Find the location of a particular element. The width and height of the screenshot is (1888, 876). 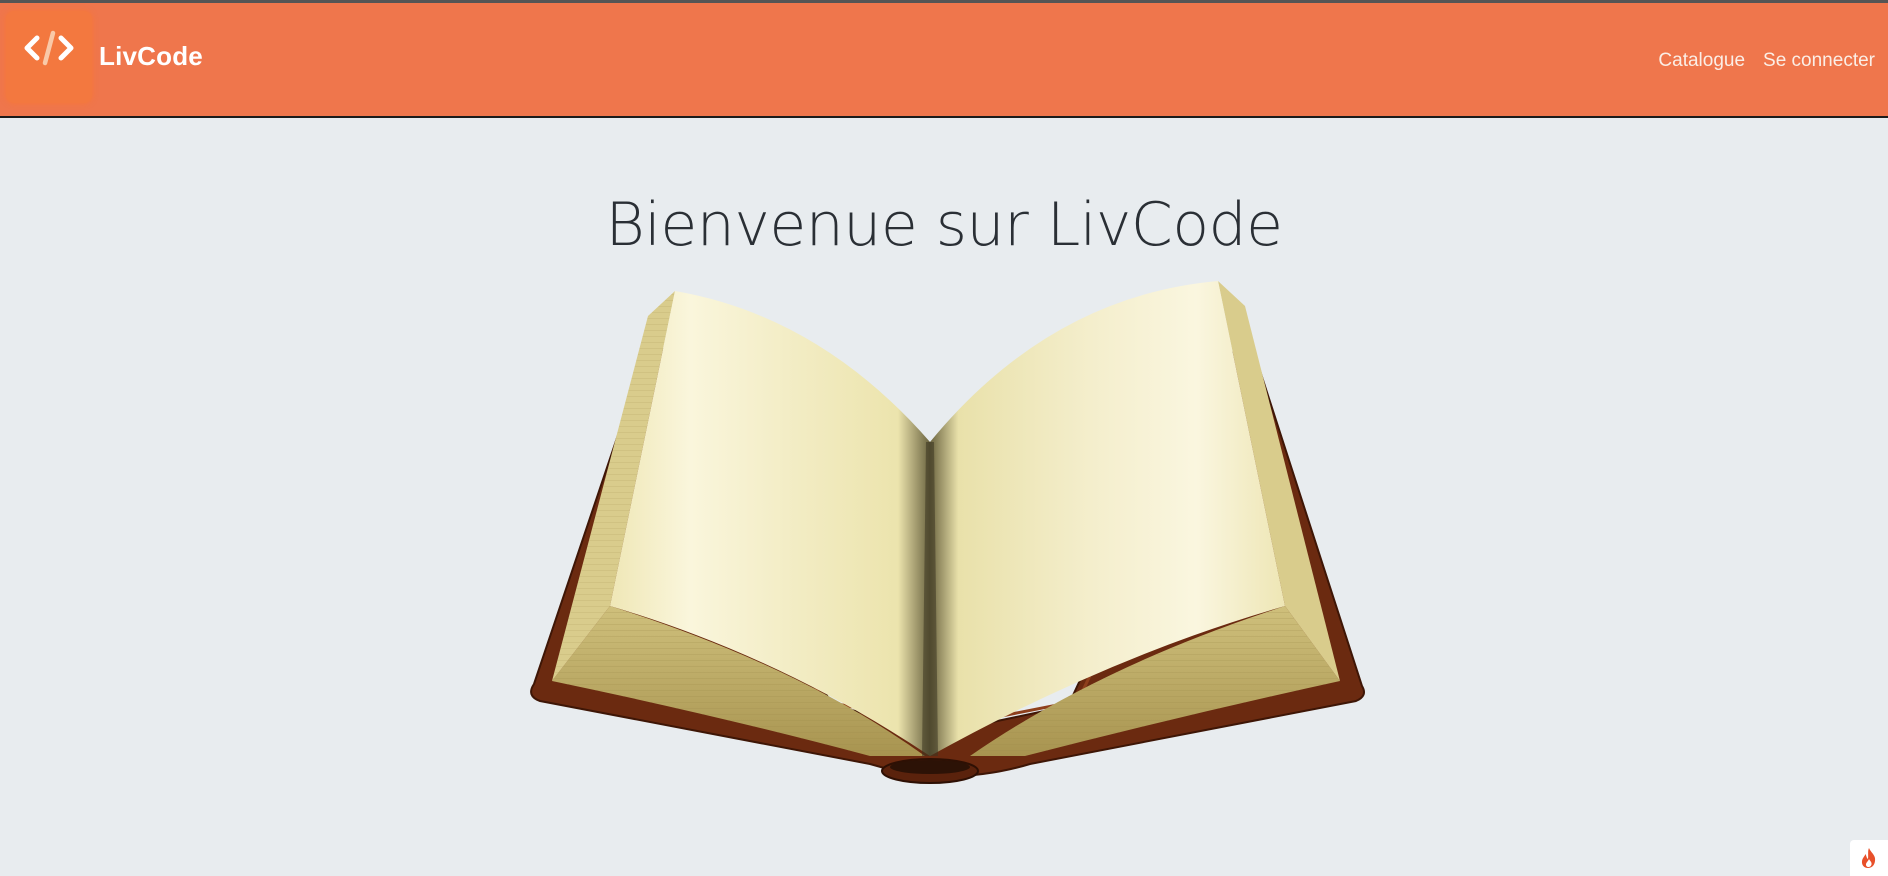

nav-links: Catalogue Se connecter is located at coordinates (1766, 61).